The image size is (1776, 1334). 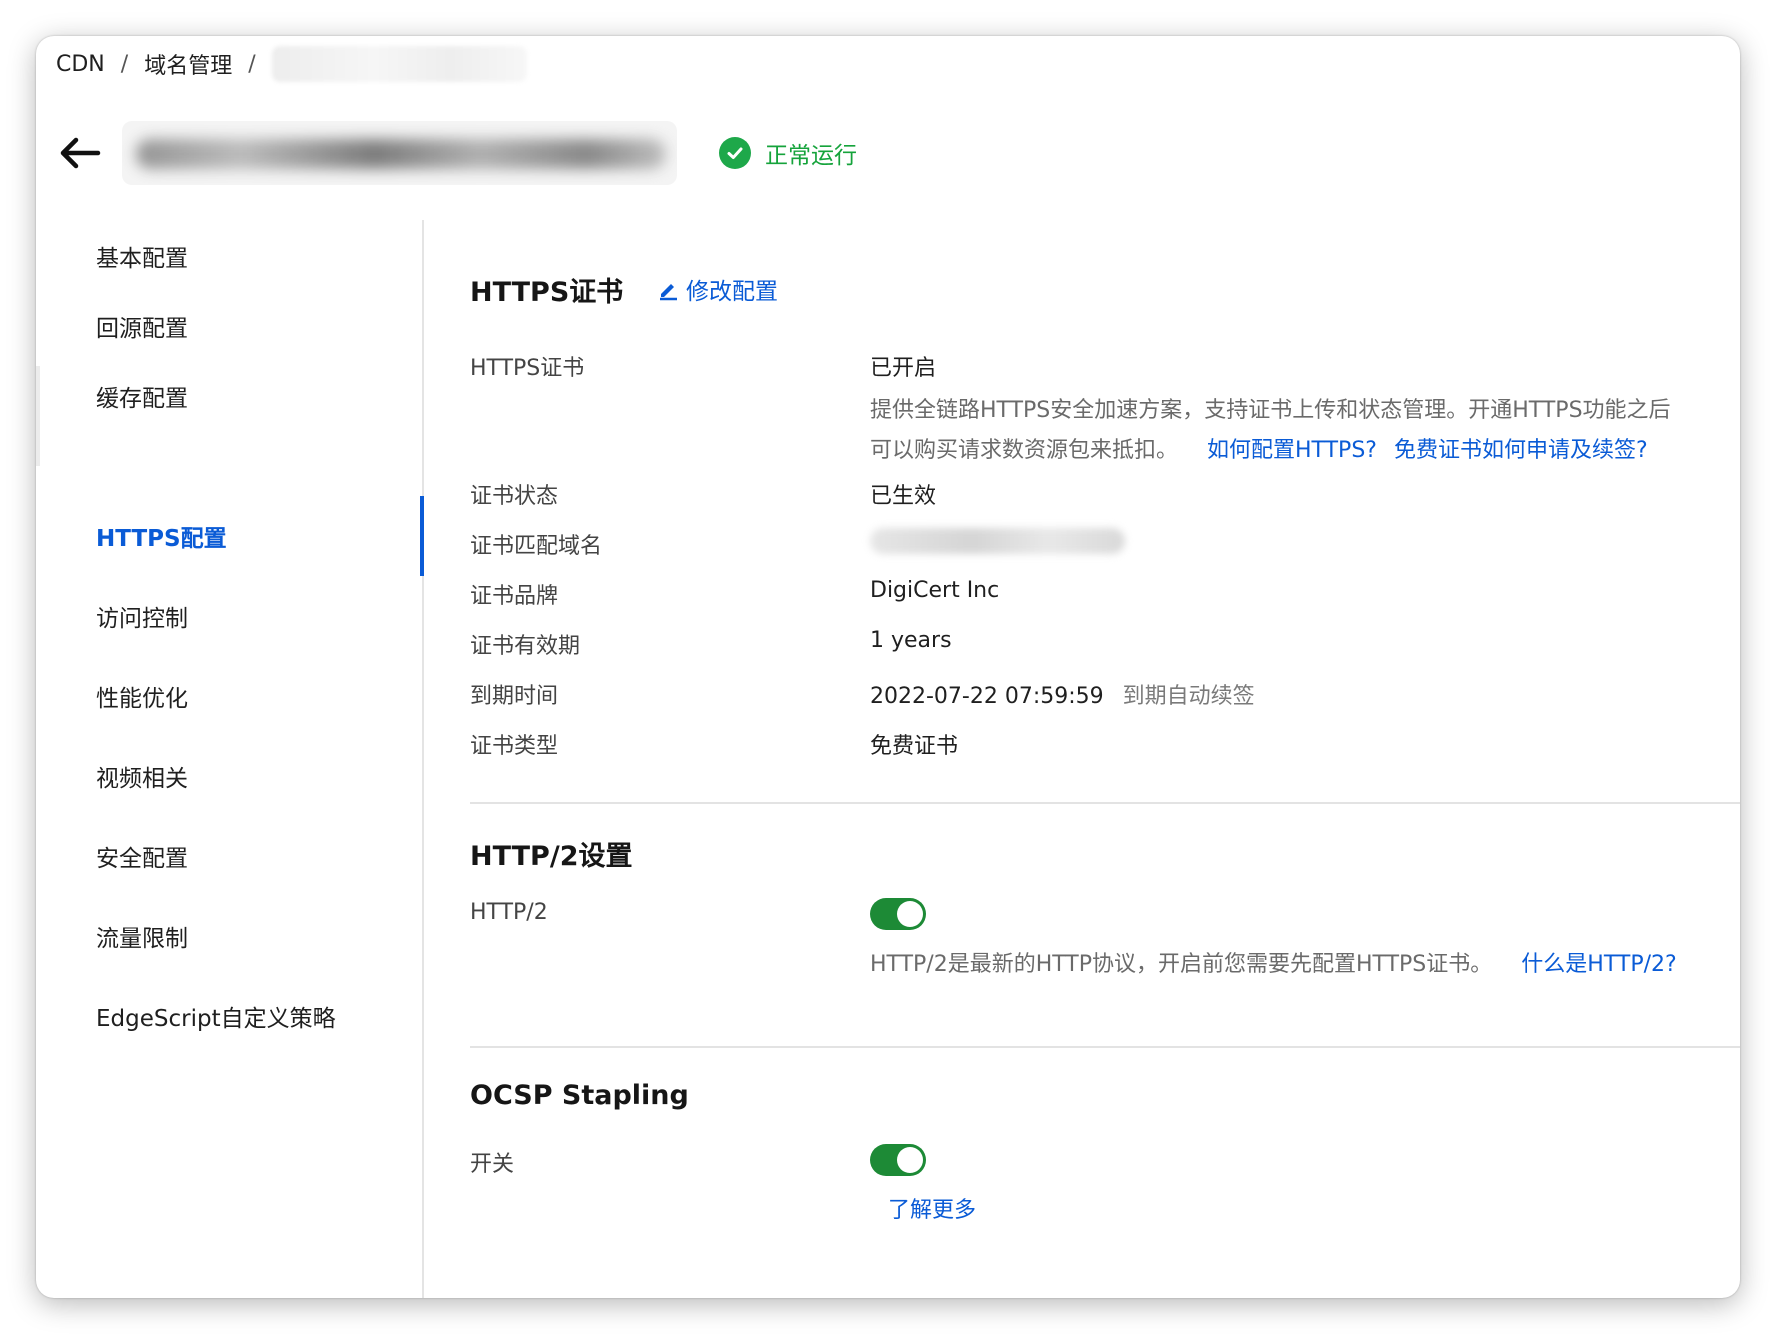 What do you see at coordinates (1521, 450) in the screenshot?
I see `free-cert-renew-link: 免费证书如何申请及续签?` at bounding box center [1521, 450].